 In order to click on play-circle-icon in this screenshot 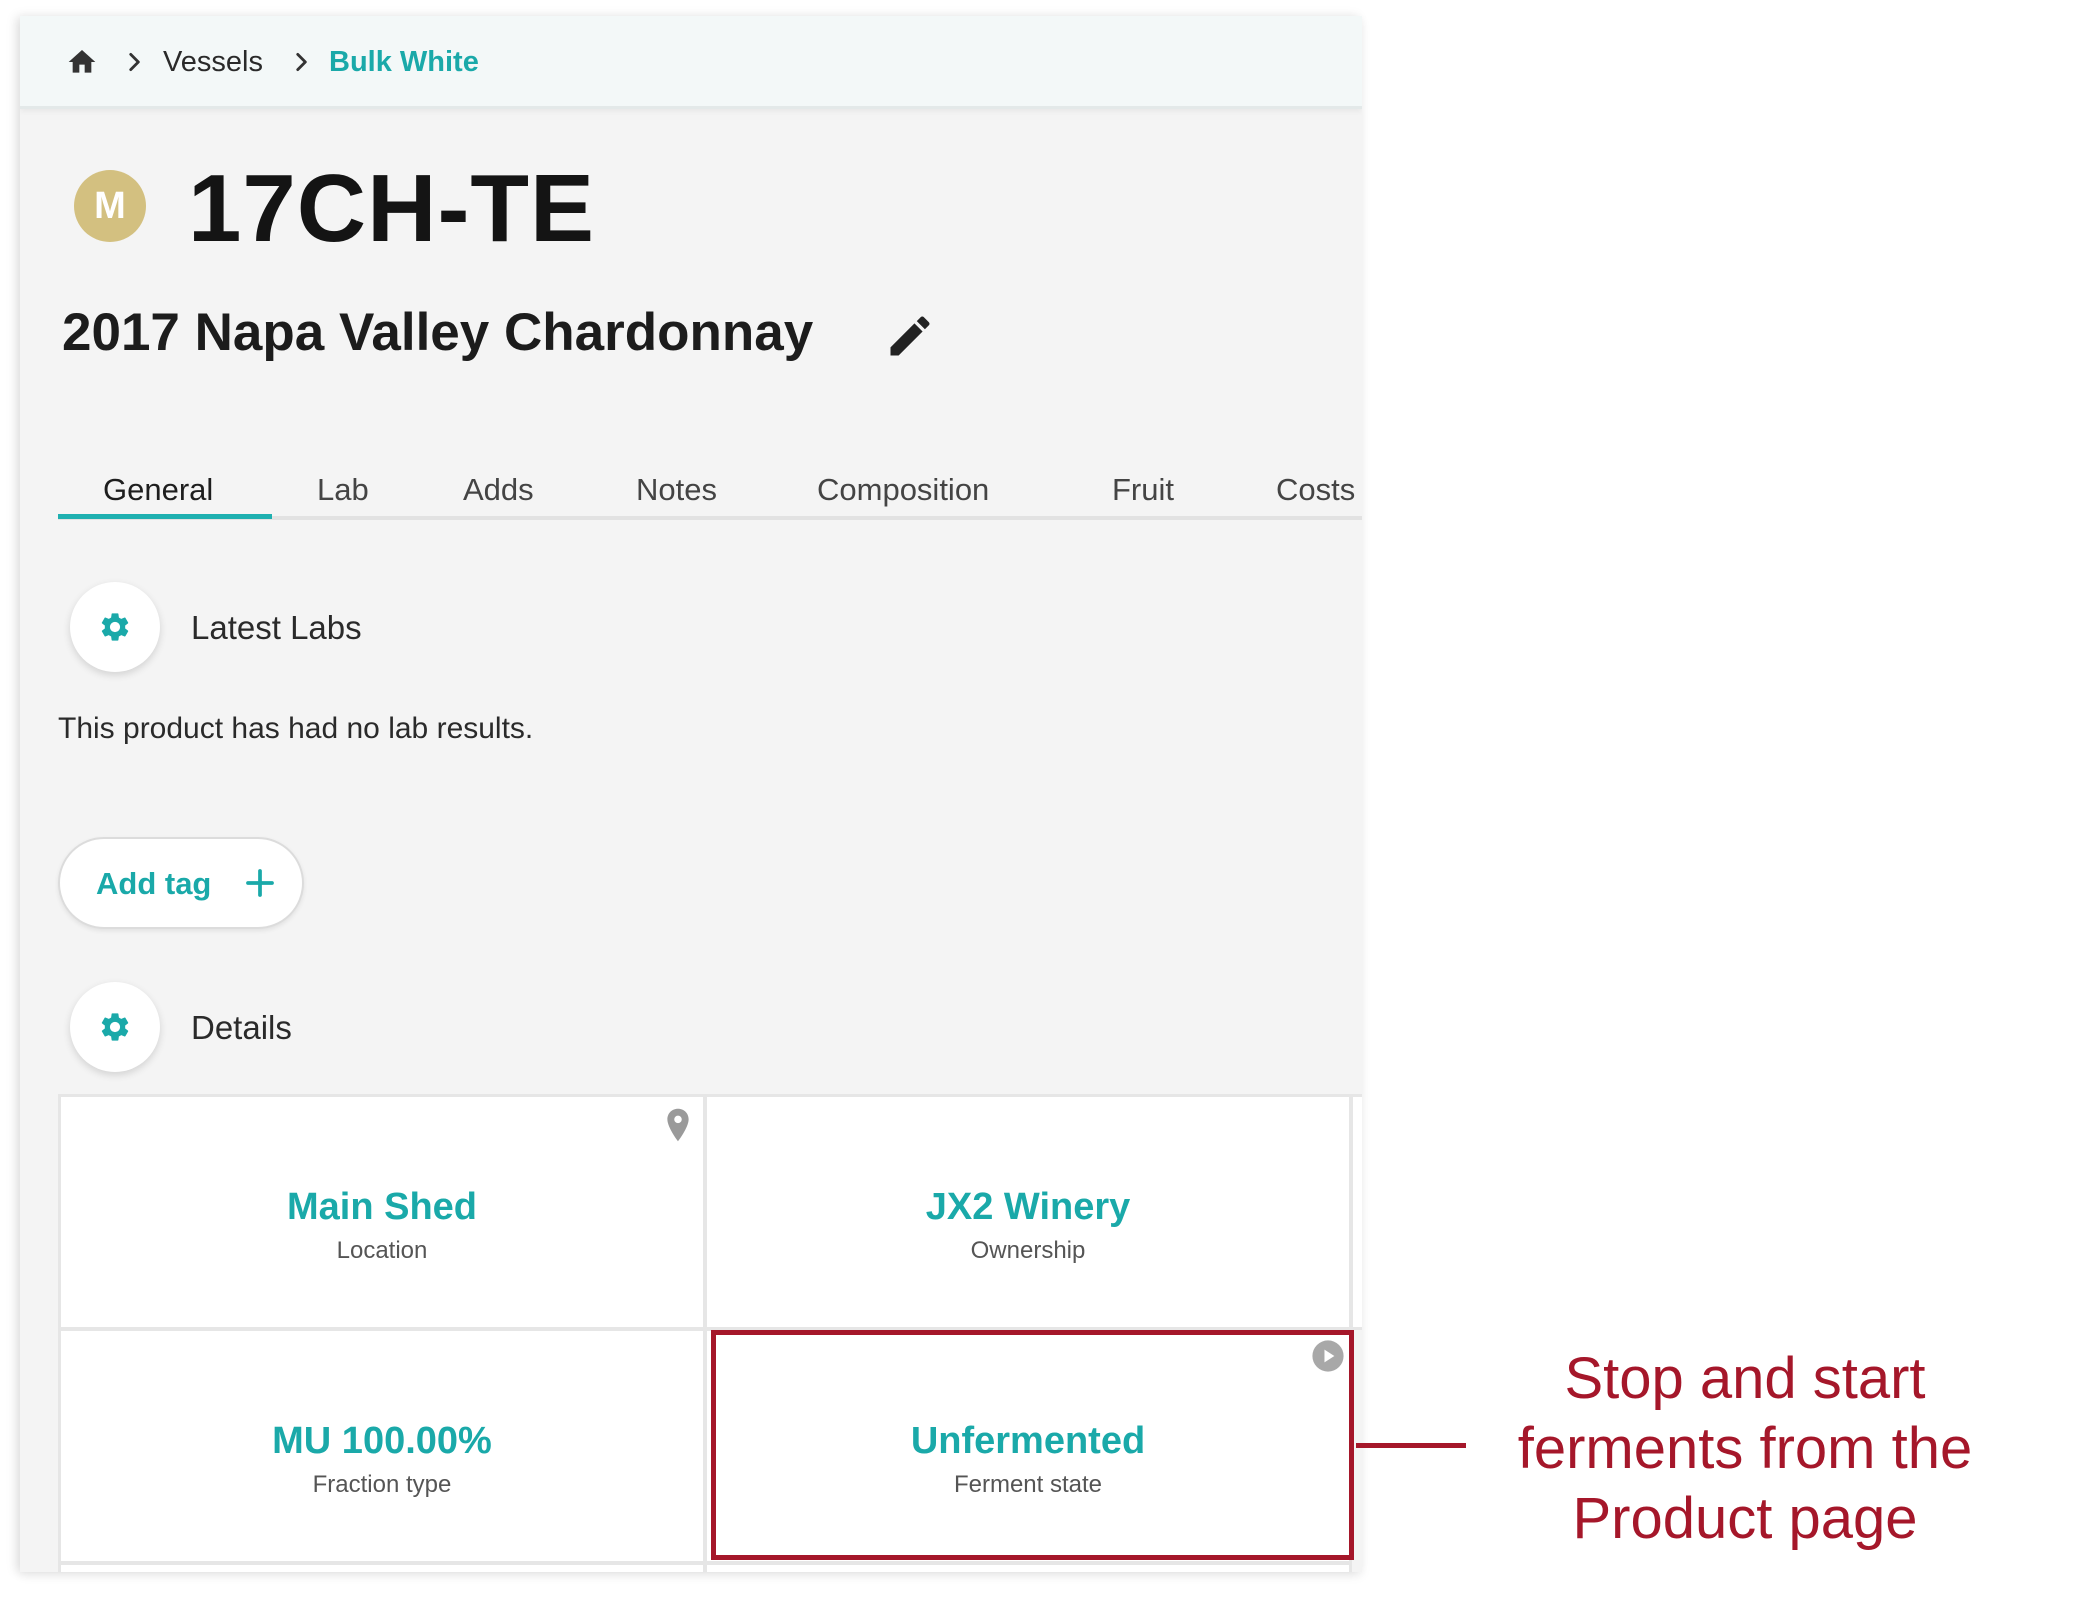, I will do `click(1328, 1356)`.